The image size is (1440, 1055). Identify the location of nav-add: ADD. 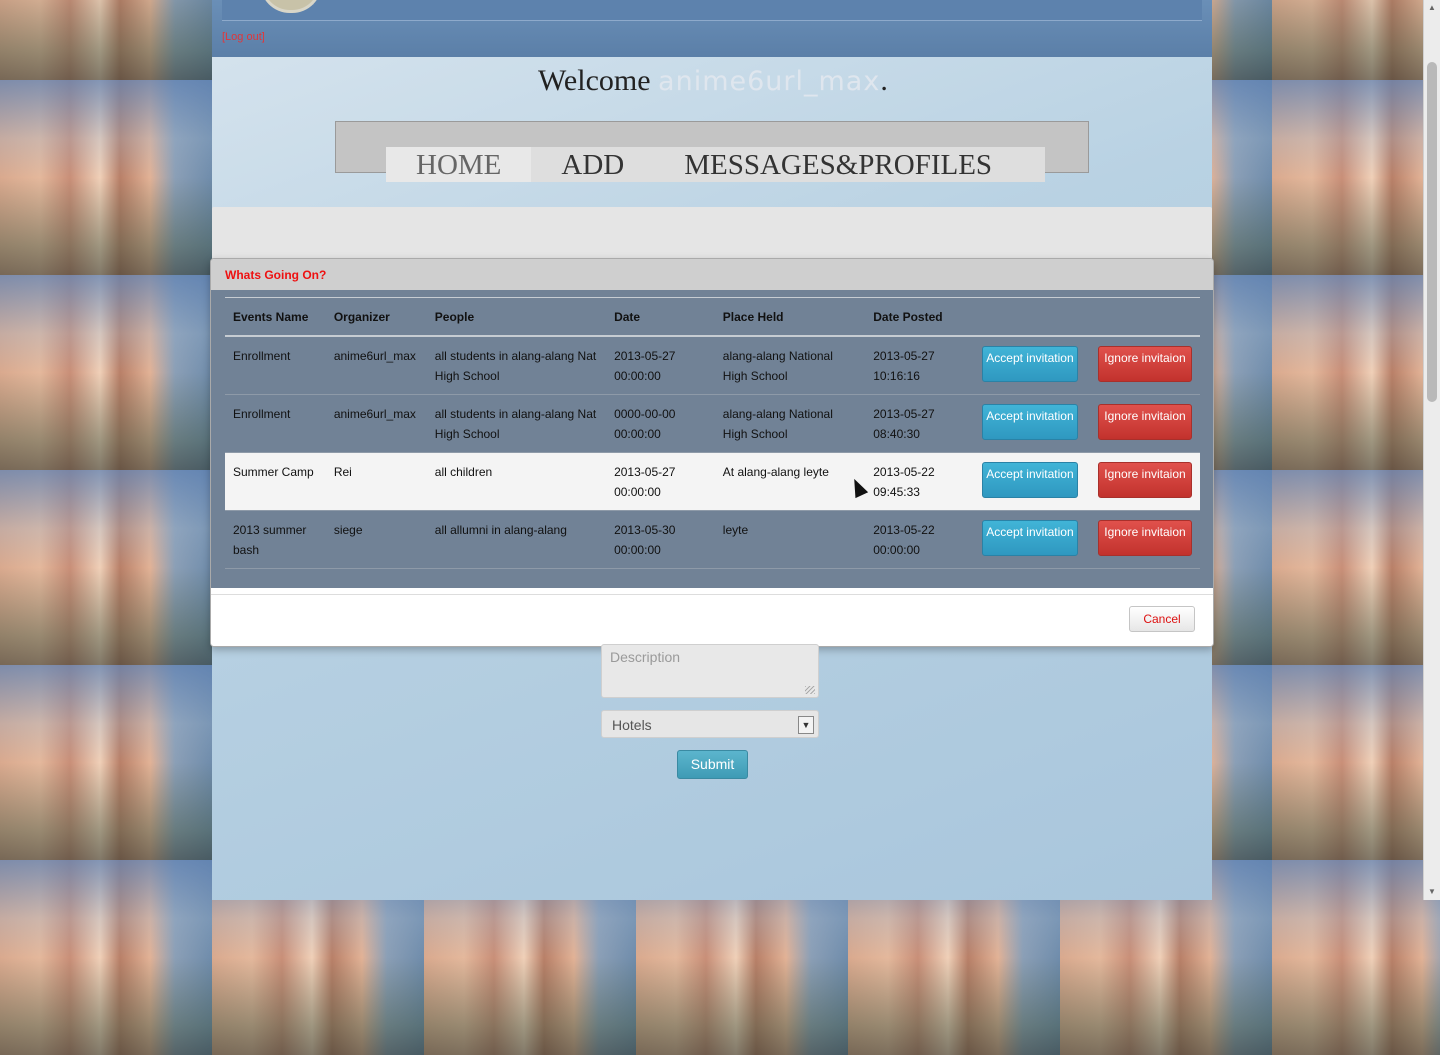
(592, 164).